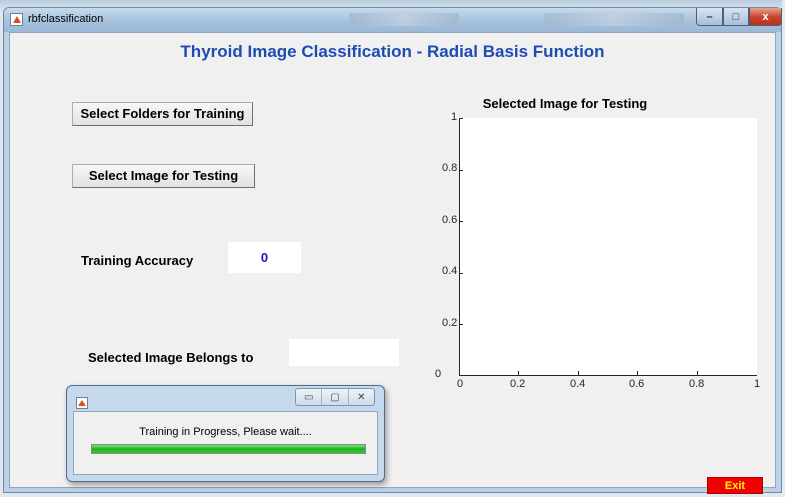 This screenshot has width=785, height=497. I want to click on exit-button: Exit, so click(735, 485).